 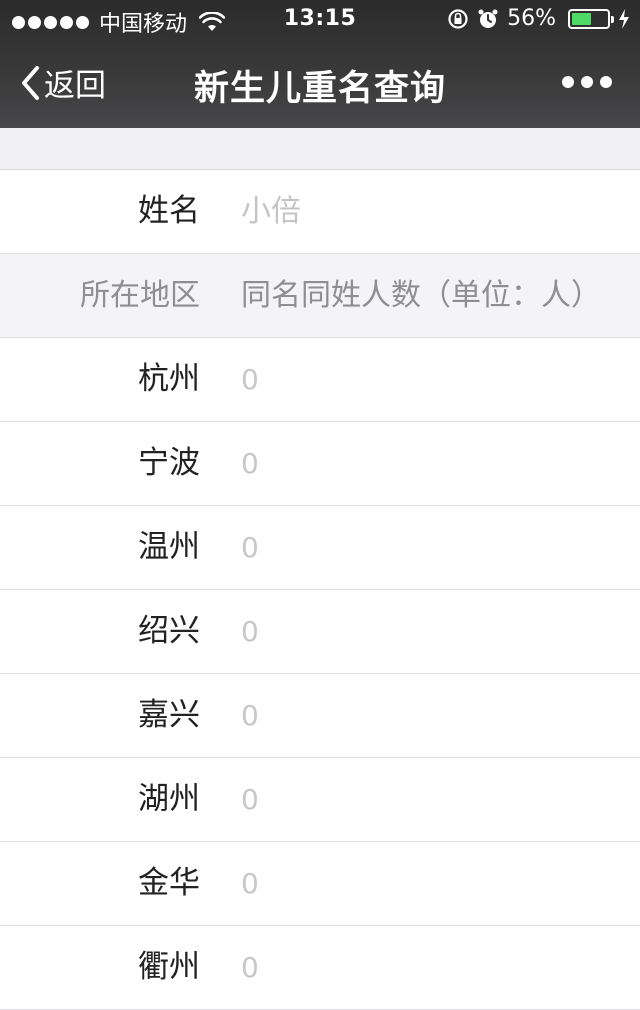 I want to click on section-spacer, so click(x=320, y=149).